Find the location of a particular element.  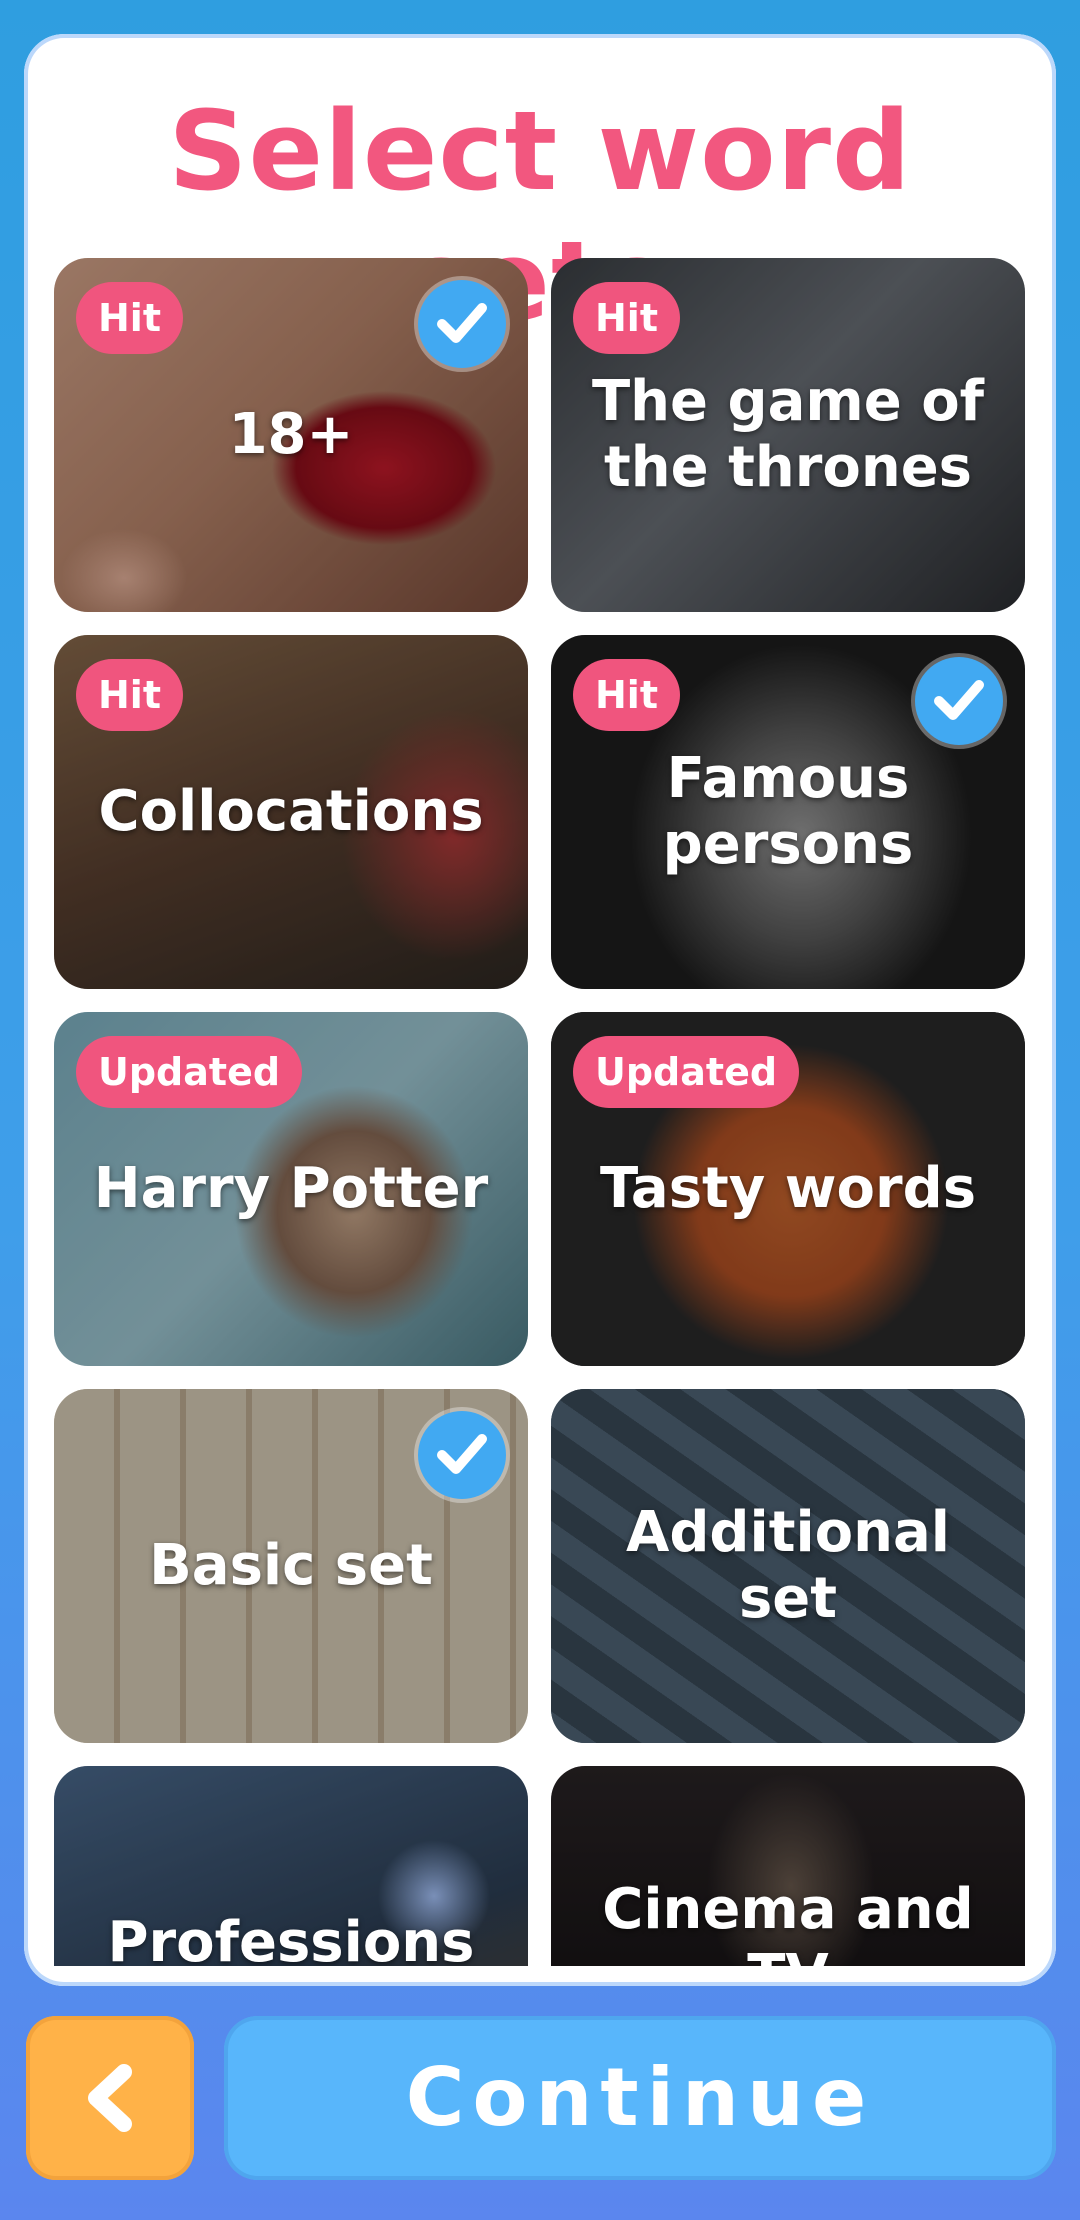

card-label: Collocations is located at coordinates (291, 811).